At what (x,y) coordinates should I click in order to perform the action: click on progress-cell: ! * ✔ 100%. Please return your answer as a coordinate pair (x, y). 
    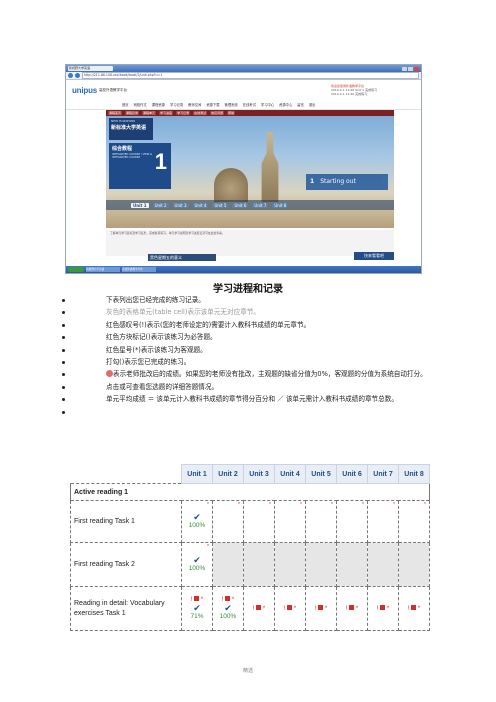
    Looking at the image, I should click on (228, 608).